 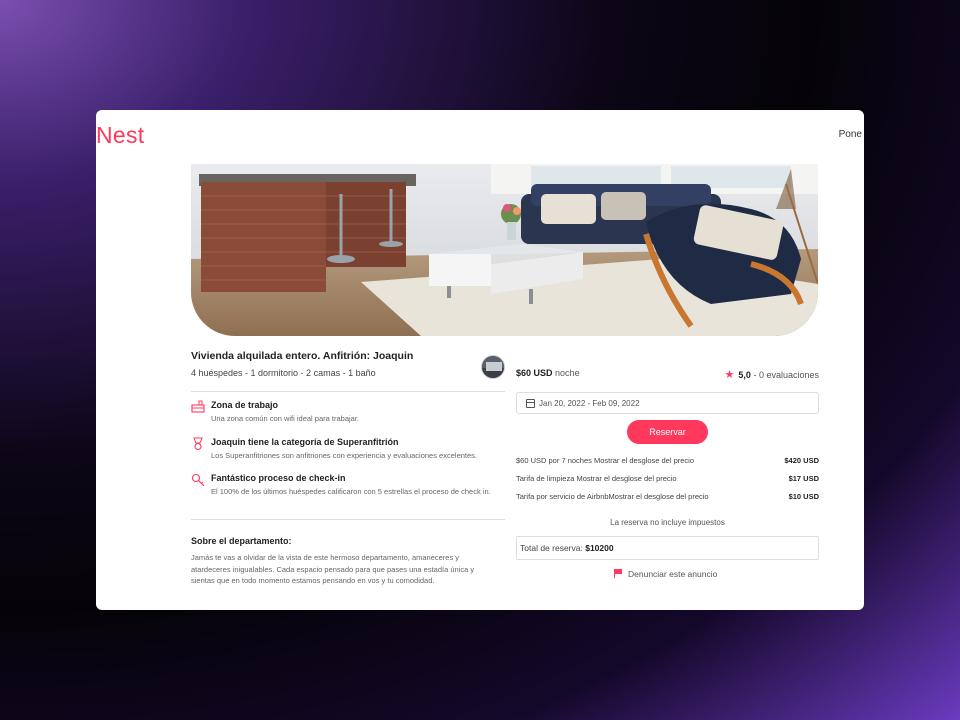 I want to click on medal-icon, so click(x=198, y=444).